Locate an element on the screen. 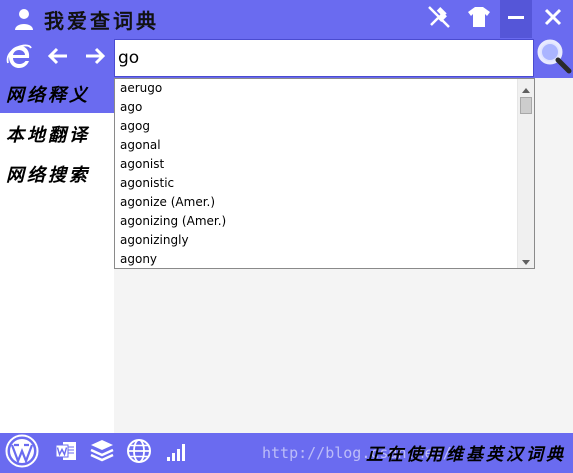  minimize-button is located at coordinates (516, 19).